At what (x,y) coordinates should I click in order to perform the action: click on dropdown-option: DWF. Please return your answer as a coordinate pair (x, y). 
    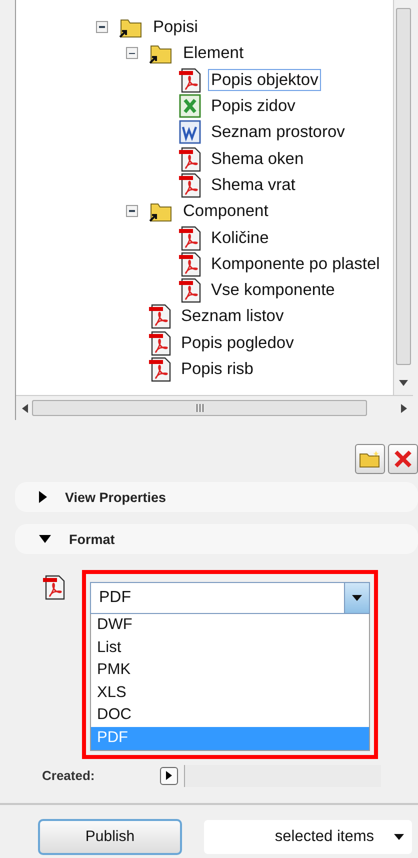
    Looking at the image, I should click on (230, 625).